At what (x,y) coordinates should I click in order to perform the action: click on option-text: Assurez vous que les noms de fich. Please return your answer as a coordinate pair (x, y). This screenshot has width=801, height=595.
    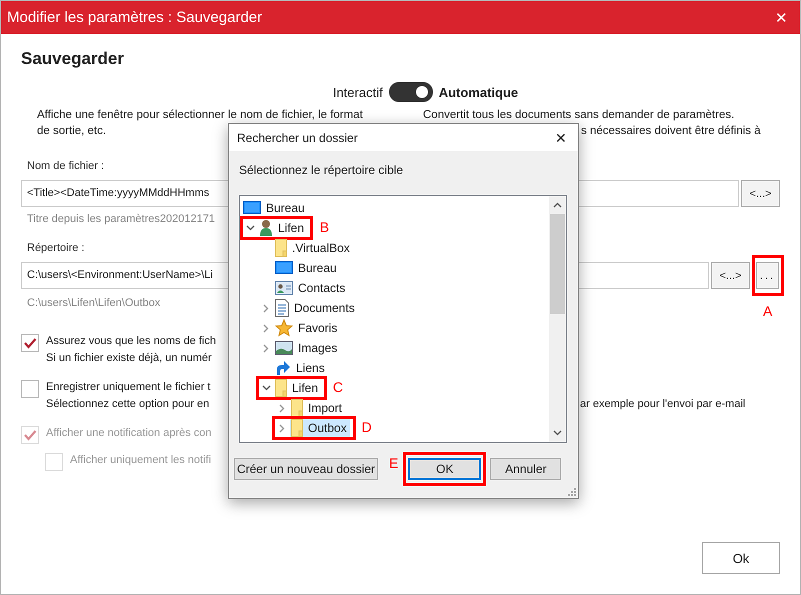
    Looking at the image, I should click on (131, 341).